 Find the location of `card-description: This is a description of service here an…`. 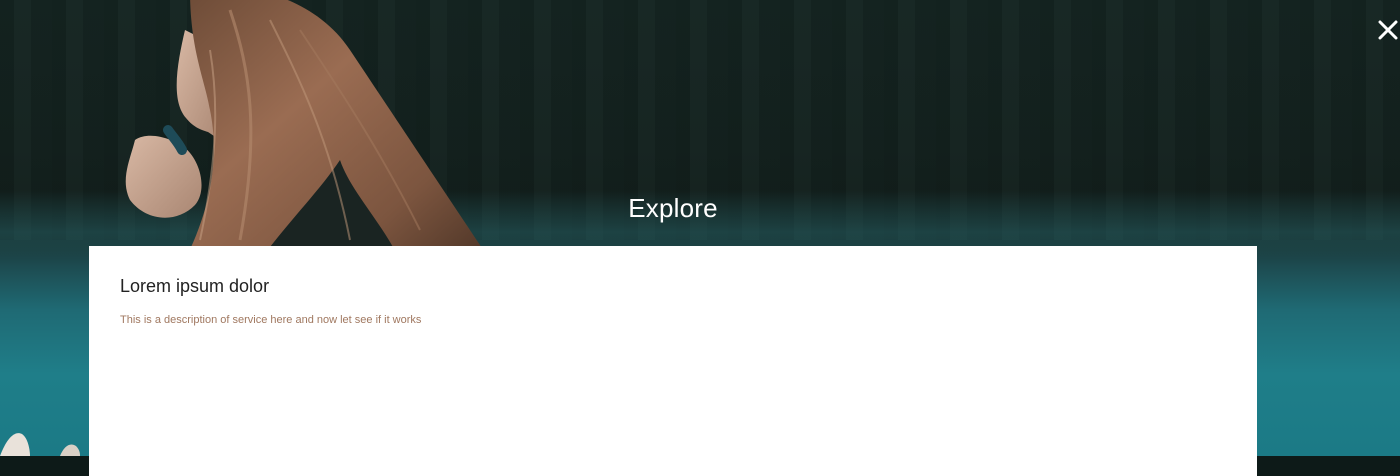

card-description: This is a description of service here an… is located at coordinates (271, 320).